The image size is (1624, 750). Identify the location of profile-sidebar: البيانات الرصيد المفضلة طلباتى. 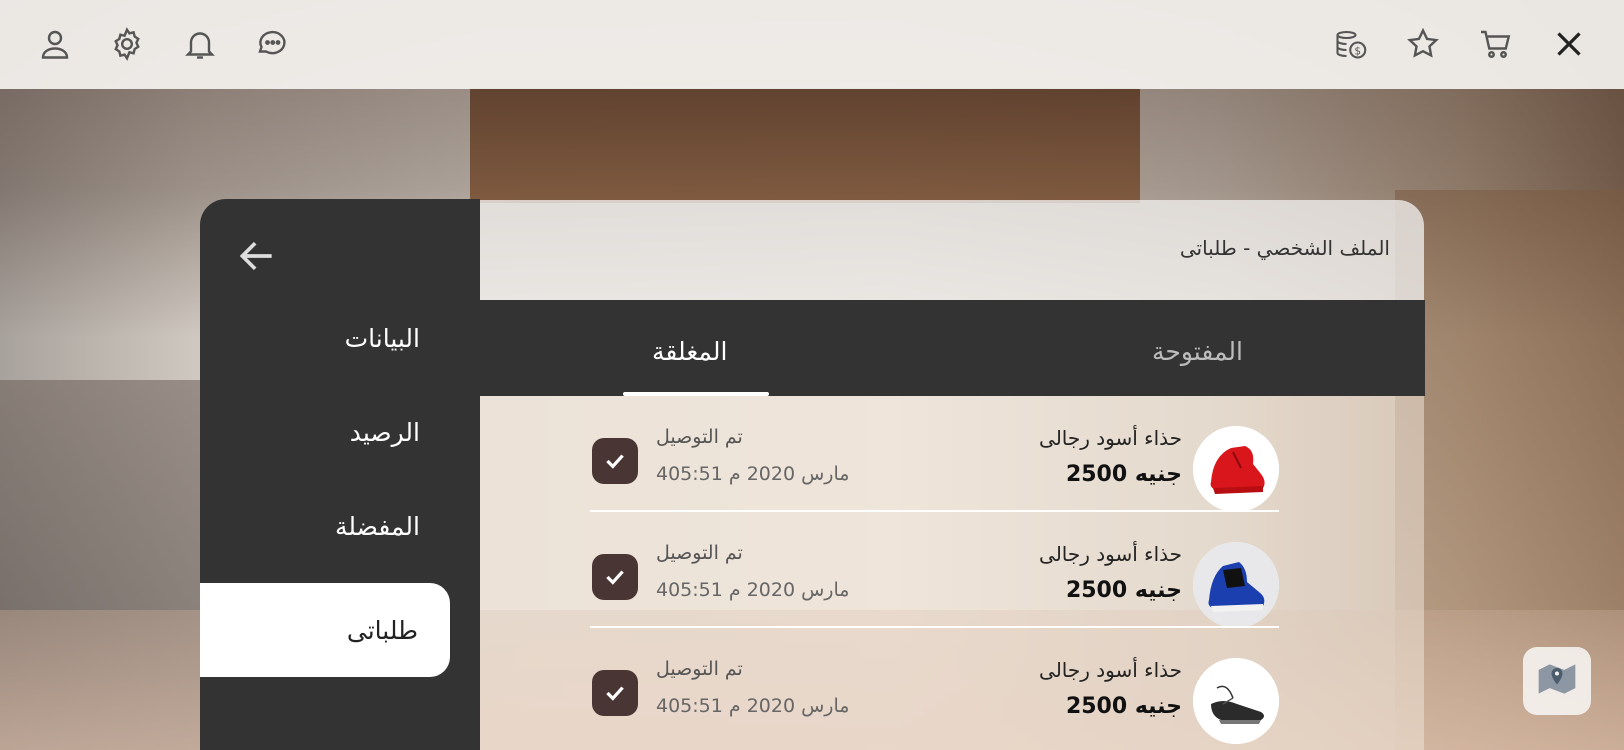
(340, 474).